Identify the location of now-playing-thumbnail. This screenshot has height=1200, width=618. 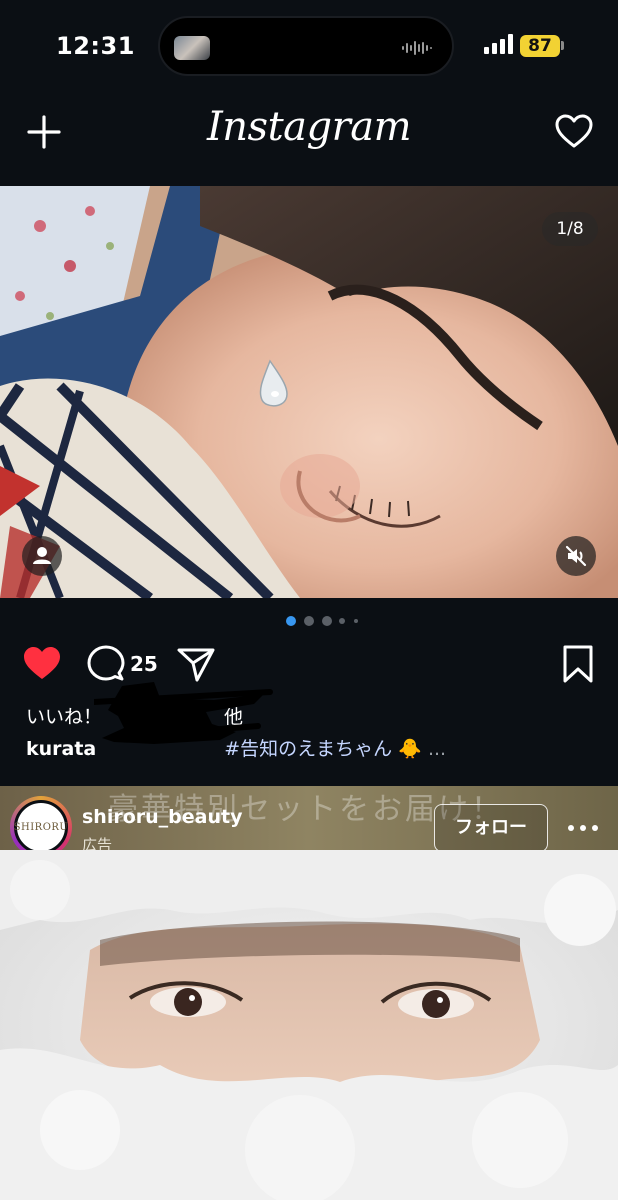
(192, 48).